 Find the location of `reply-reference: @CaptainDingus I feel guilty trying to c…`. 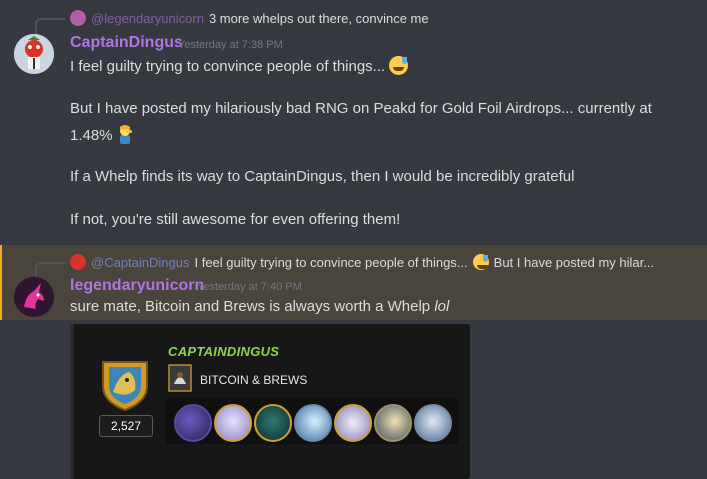

reply-reference: @CaptainDingus I feel guilty trying to c… is located at coordinates (362, 262).